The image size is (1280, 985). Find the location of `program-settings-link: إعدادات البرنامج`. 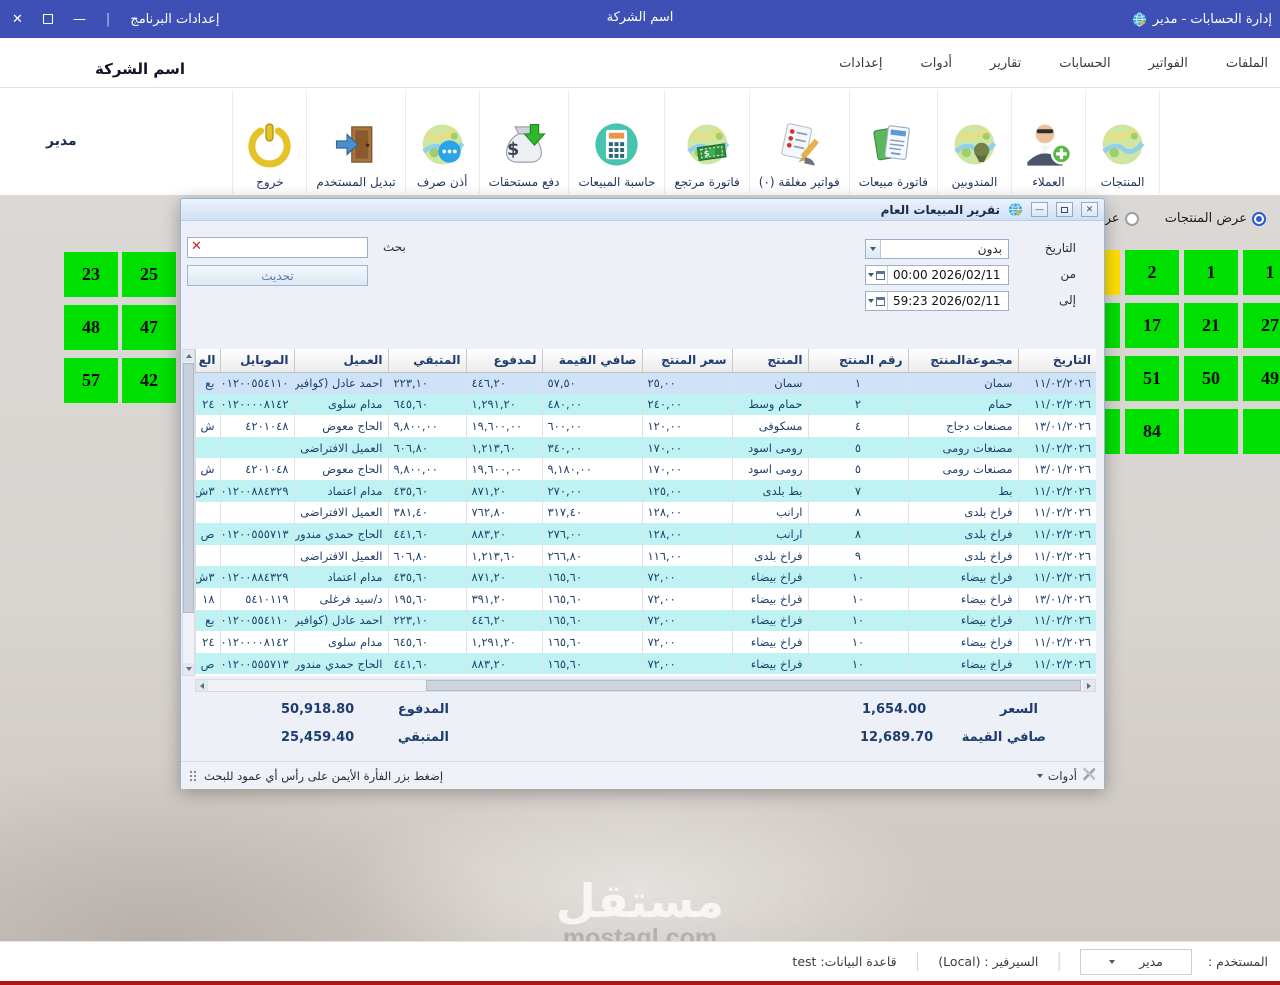

program-settings-link: إعدادات البرنامج is located at coordinates (174, 19).